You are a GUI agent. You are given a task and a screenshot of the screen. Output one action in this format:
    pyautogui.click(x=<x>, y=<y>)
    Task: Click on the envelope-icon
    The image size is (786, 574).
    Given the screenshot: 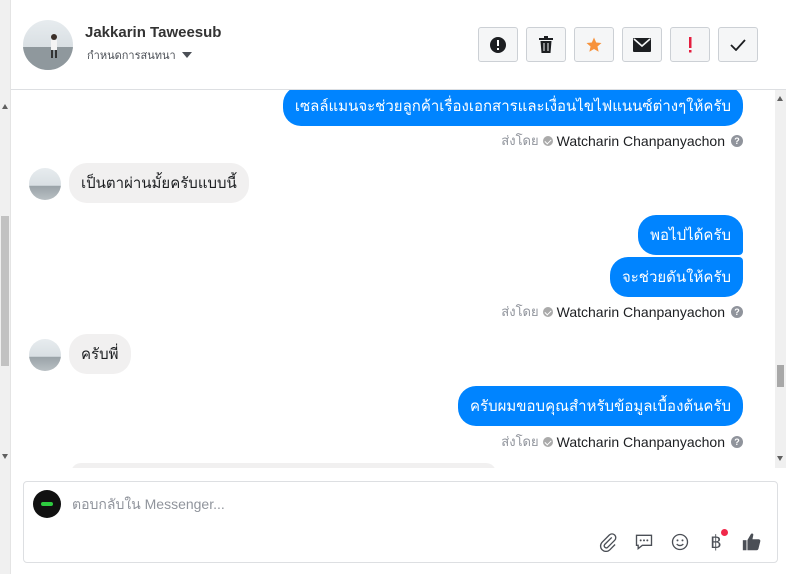 What is the action you would take?
    pyautogui.click(x=642, y=44)
    